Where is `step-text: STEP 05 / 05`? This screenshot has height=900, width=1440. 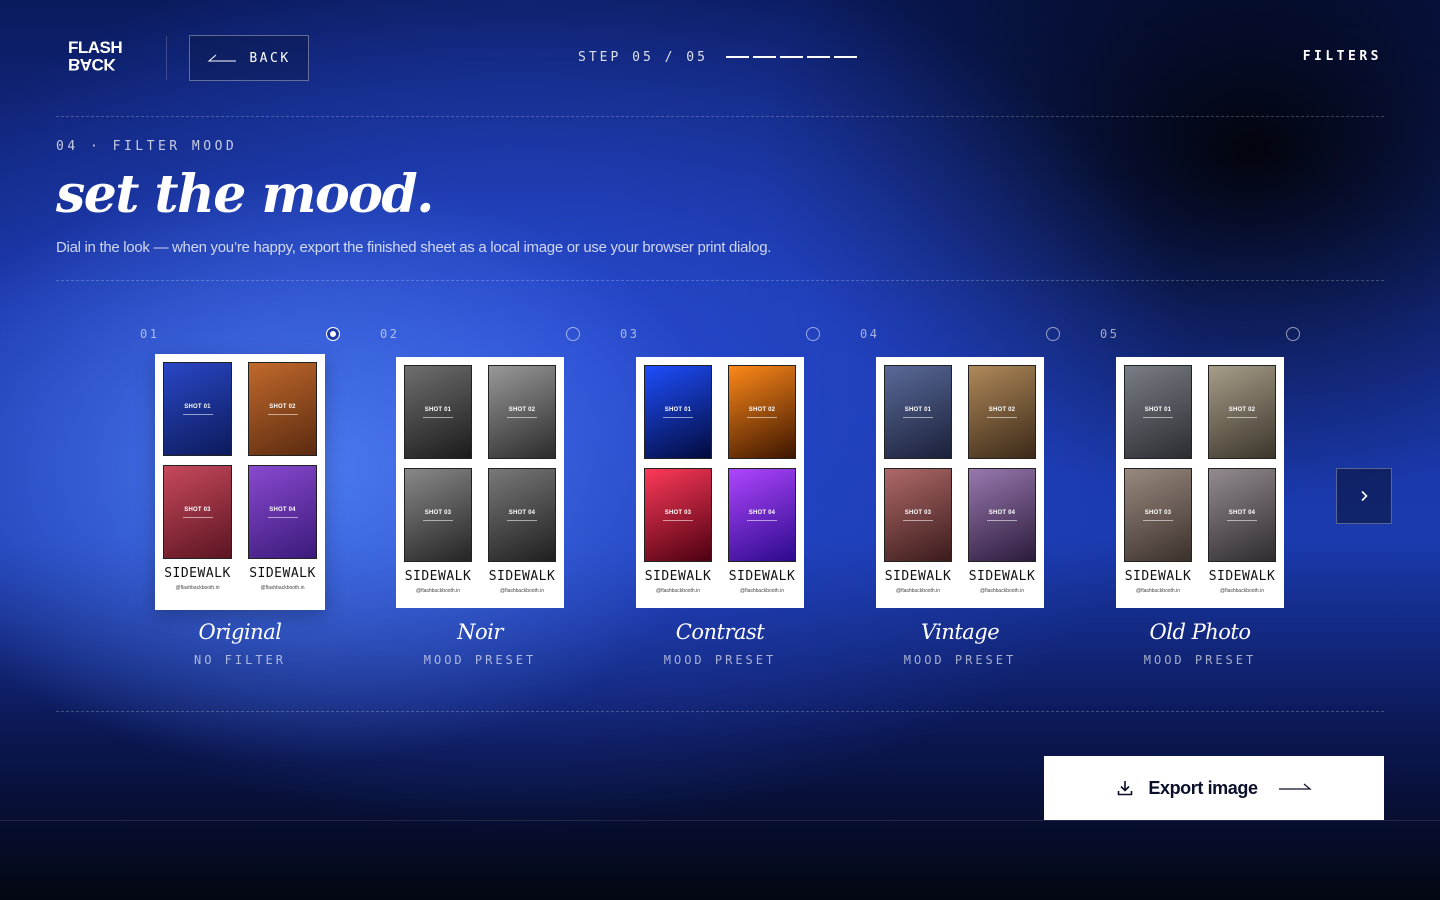
step-text: STEP 05 / 05 is located at coordinates (643, 57).